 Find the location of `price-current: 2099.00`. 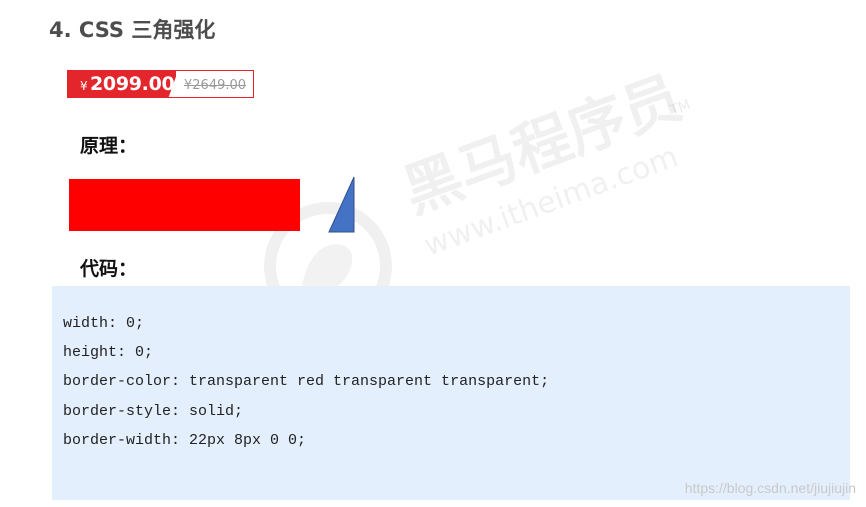

price-current: 2099.00 is located at coordinates (132, 84).